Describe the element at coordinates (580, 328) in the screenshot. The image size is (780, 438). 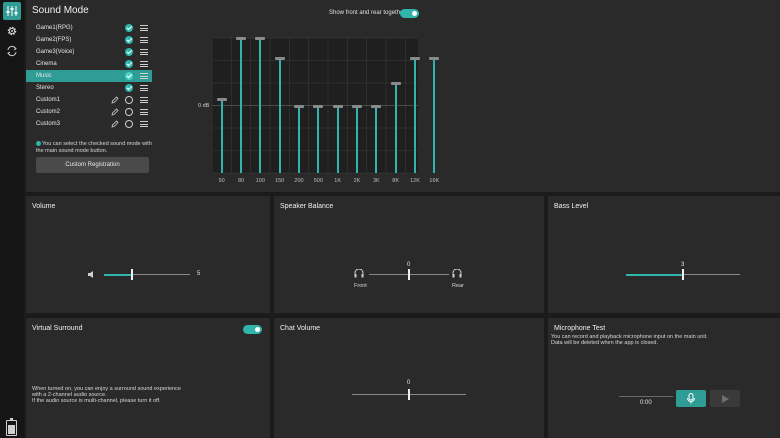
I see `microphone-test-title: Microphone Test` at that location.